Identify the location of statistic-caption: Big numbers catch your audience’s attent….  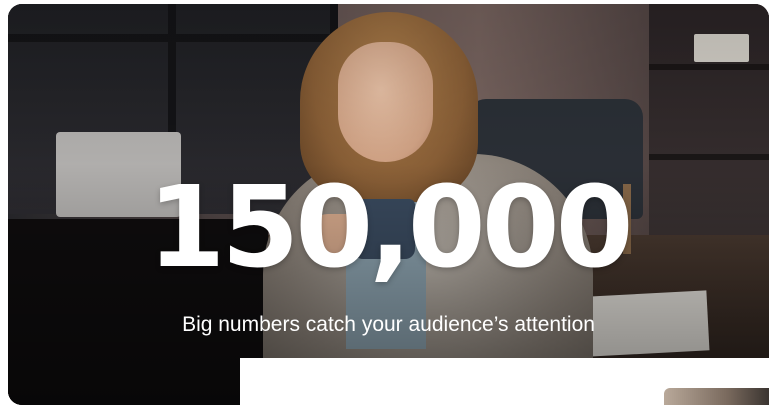
(388, 324).